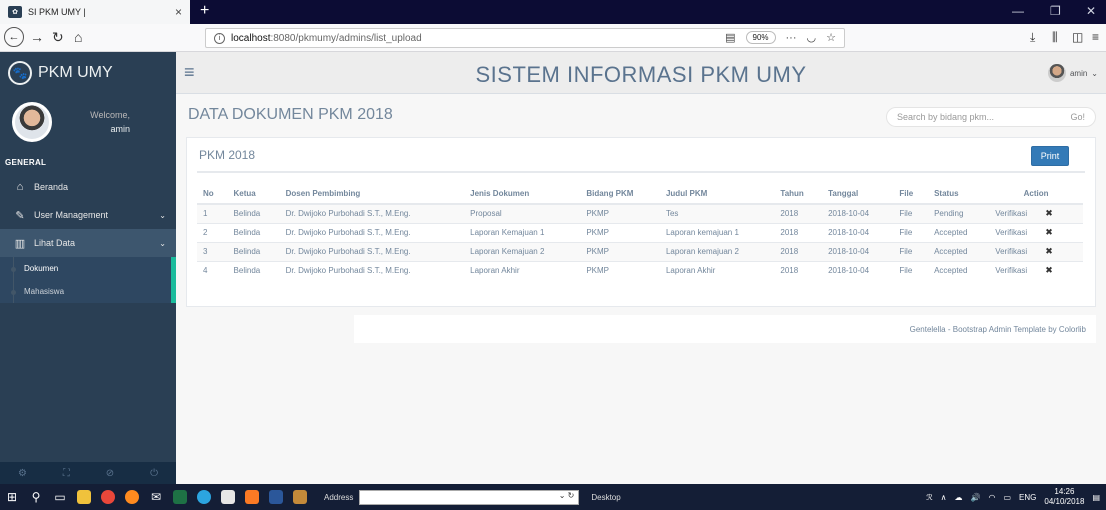  I want to click on bookmark-star-icon: ☆, so click(831, 37).